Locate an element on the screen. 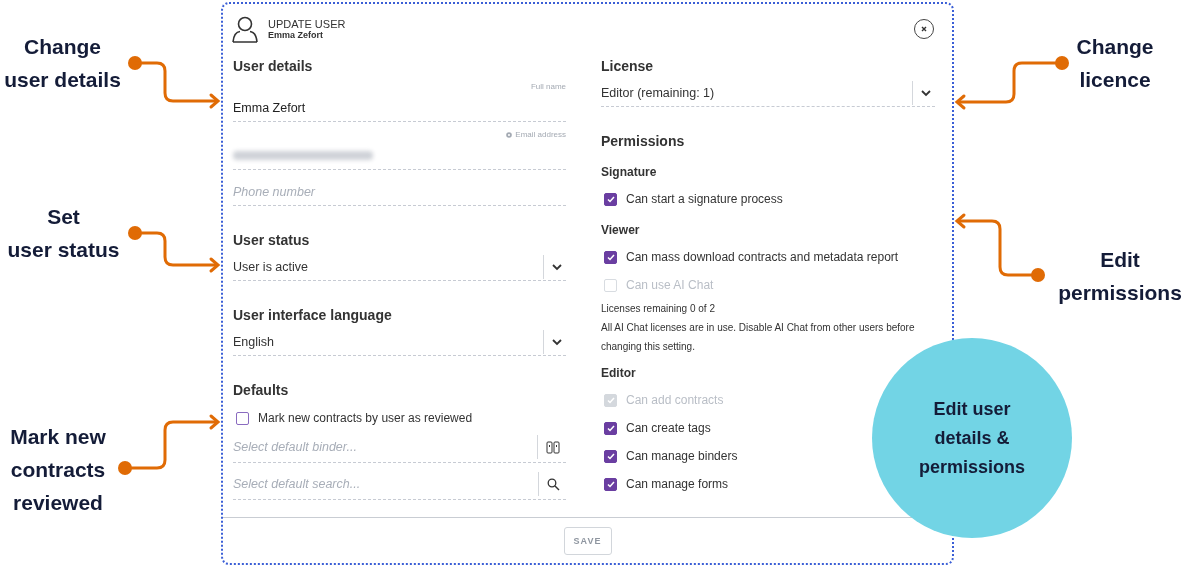  checkbox-label: Can add contracts is located at coordinates (675, 400).